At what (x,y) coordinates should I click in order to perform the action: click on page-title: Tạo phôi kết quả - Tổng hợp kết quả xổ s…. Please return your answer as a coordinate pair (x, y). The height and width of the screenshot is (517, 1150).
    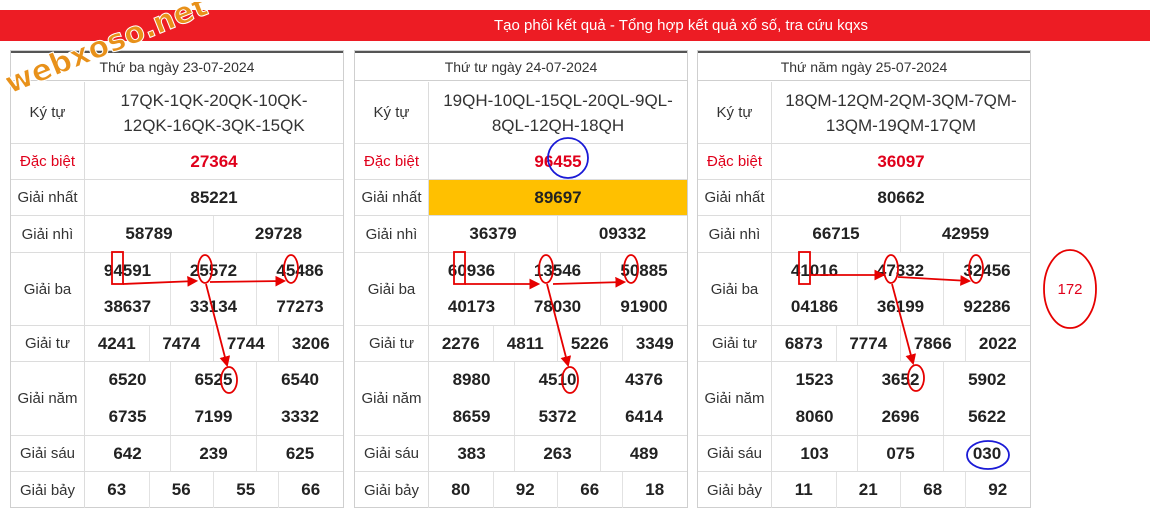
    Looking at the image, I should click on (681, 25).